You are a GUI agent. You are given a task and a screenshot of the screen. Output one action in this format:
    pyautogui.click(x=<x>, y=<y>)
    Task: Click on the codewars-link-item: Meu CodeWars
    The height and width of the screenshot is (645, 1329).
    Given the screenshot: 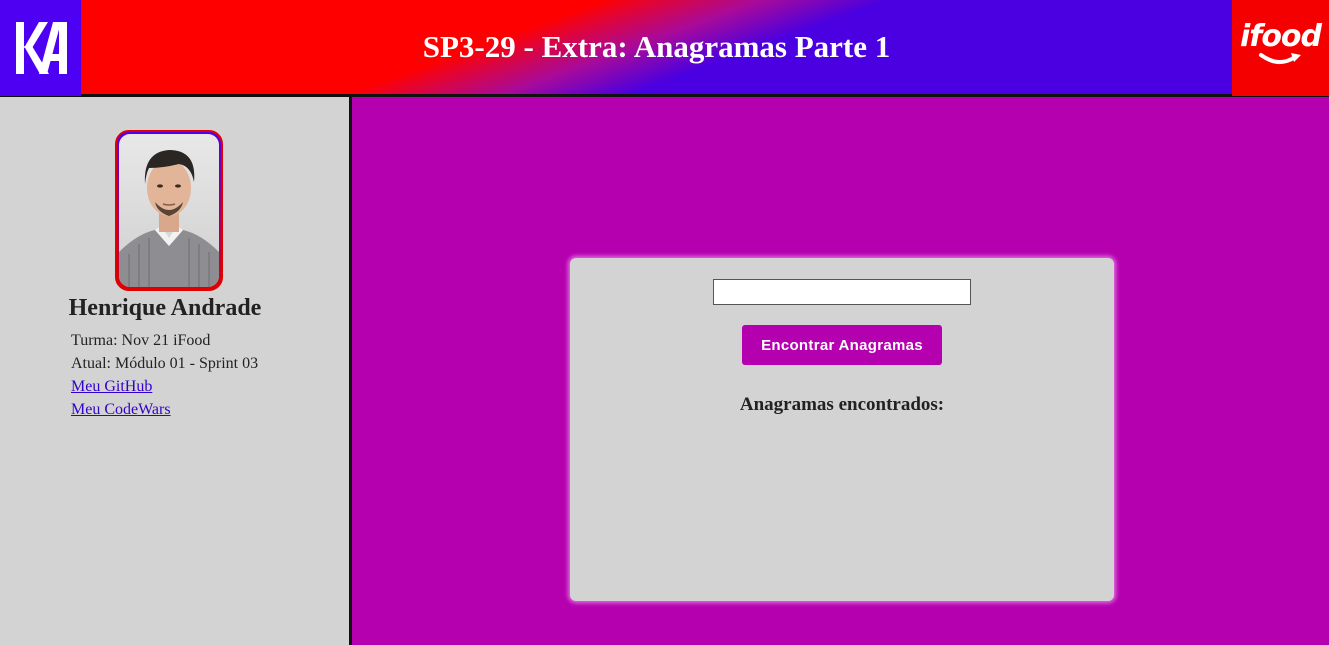 What is the action you would take?
    pyautogui.click(x=121, y=410)
    